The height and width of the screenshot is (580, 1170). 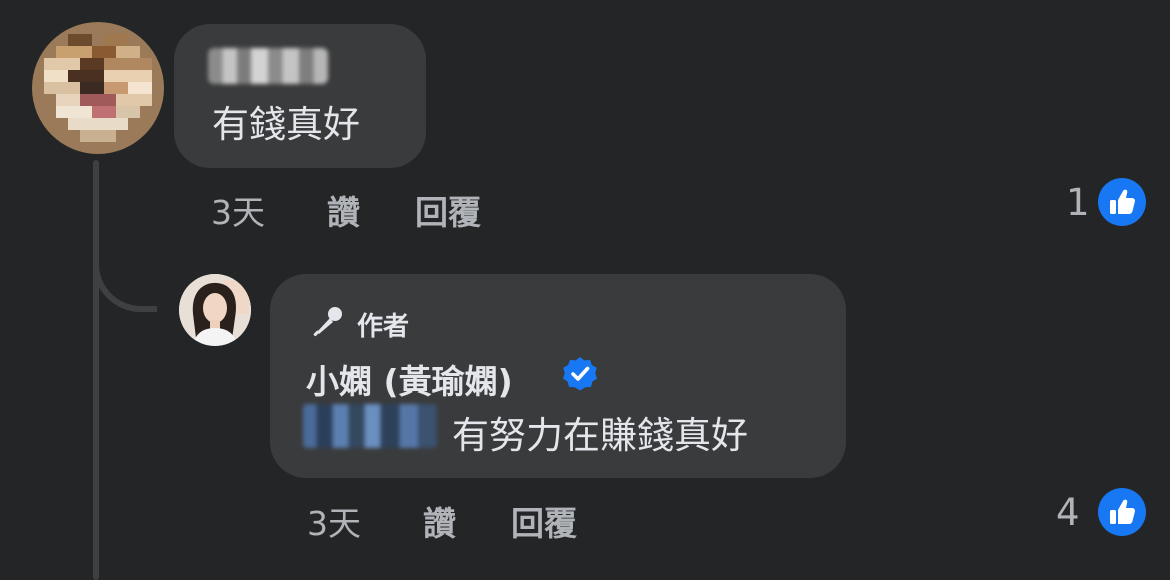 I want to click on like-count: 1, so click(x=1078, y=202).